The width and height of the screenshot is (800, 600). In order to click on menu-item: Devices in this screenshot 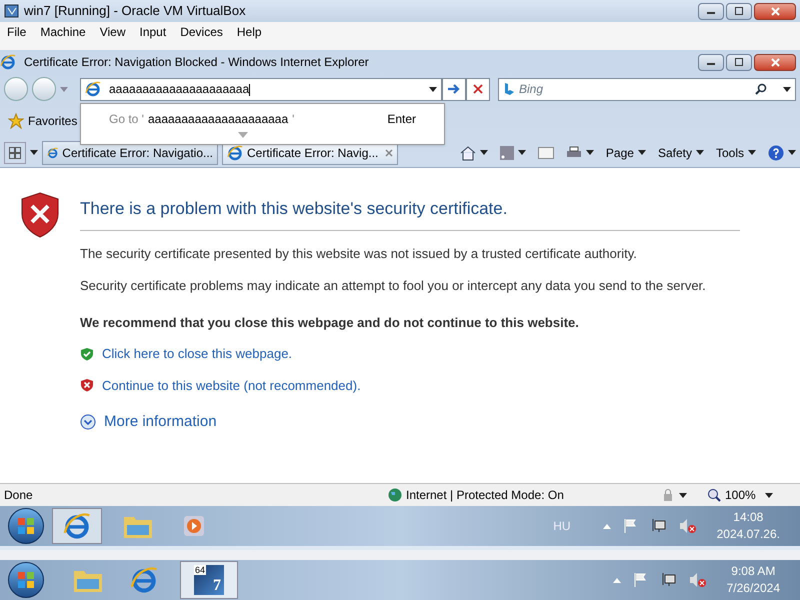, I will do `click(201, 32)`.